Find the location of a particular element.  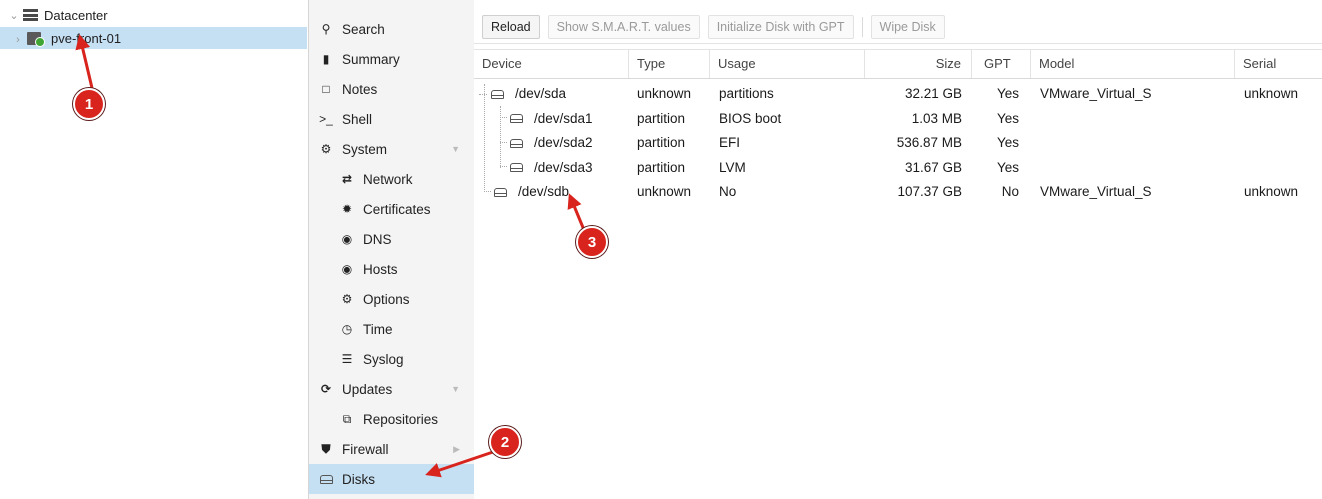

column-header-model: Model is located at coordinates (1133, 64).